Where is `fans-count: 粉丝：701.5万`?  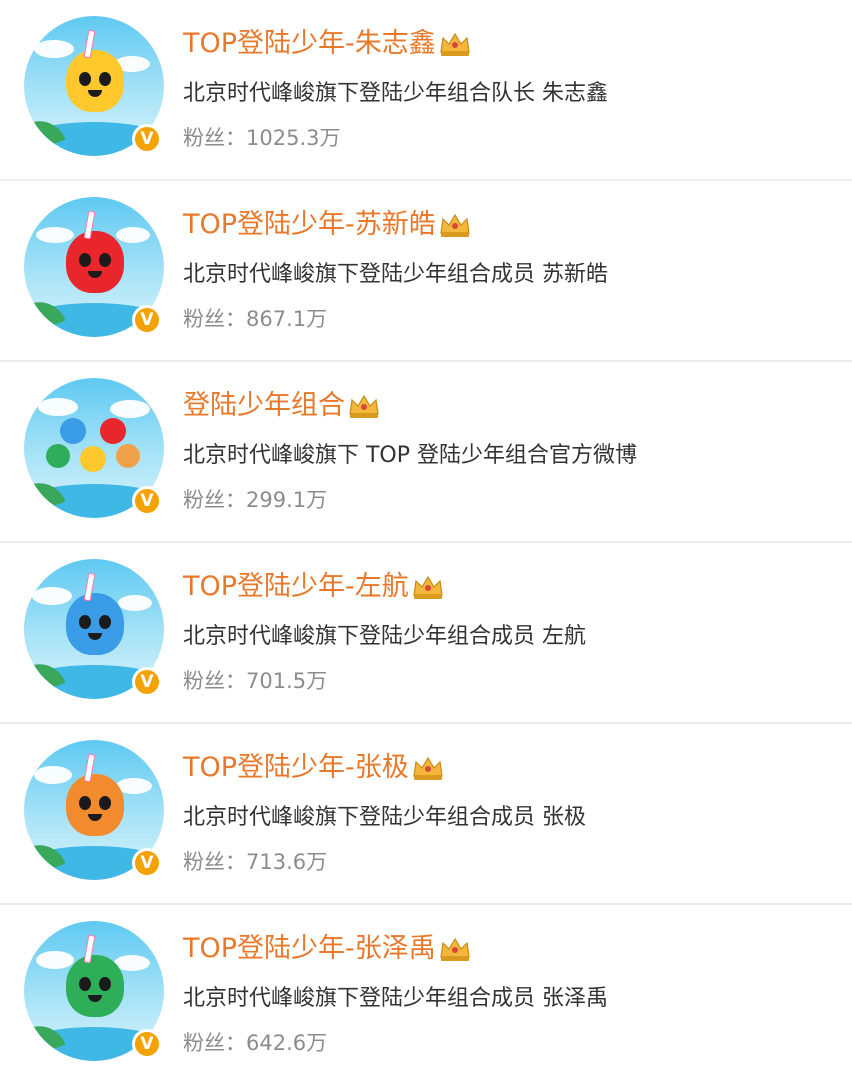 fans-count: 粉丝：701.5万 is located at coordinates (255, 681).